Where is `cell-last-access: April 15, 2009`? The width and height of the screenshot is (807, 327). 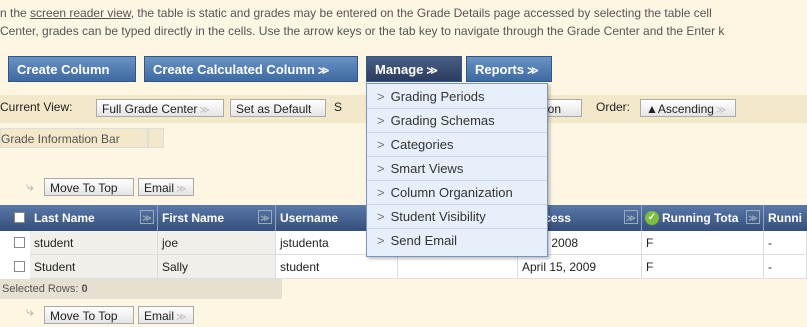
cell-last-access: April 15, 2009 is located at coordinates (580, 267).